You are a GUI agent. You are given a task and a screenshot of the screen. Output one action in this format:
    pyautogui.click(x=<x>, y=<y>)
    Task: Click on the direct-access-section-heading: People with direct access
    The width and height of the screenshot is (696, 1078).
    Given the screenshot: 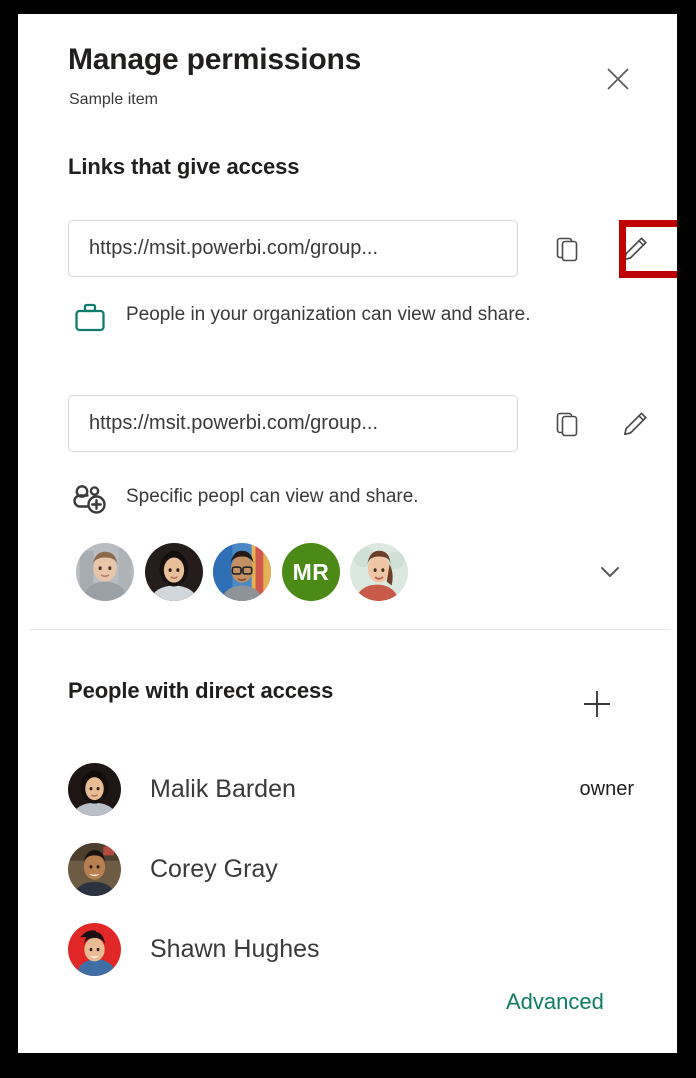 What is the action you would take?
    pyautogui.click(x=201, y=690)
    